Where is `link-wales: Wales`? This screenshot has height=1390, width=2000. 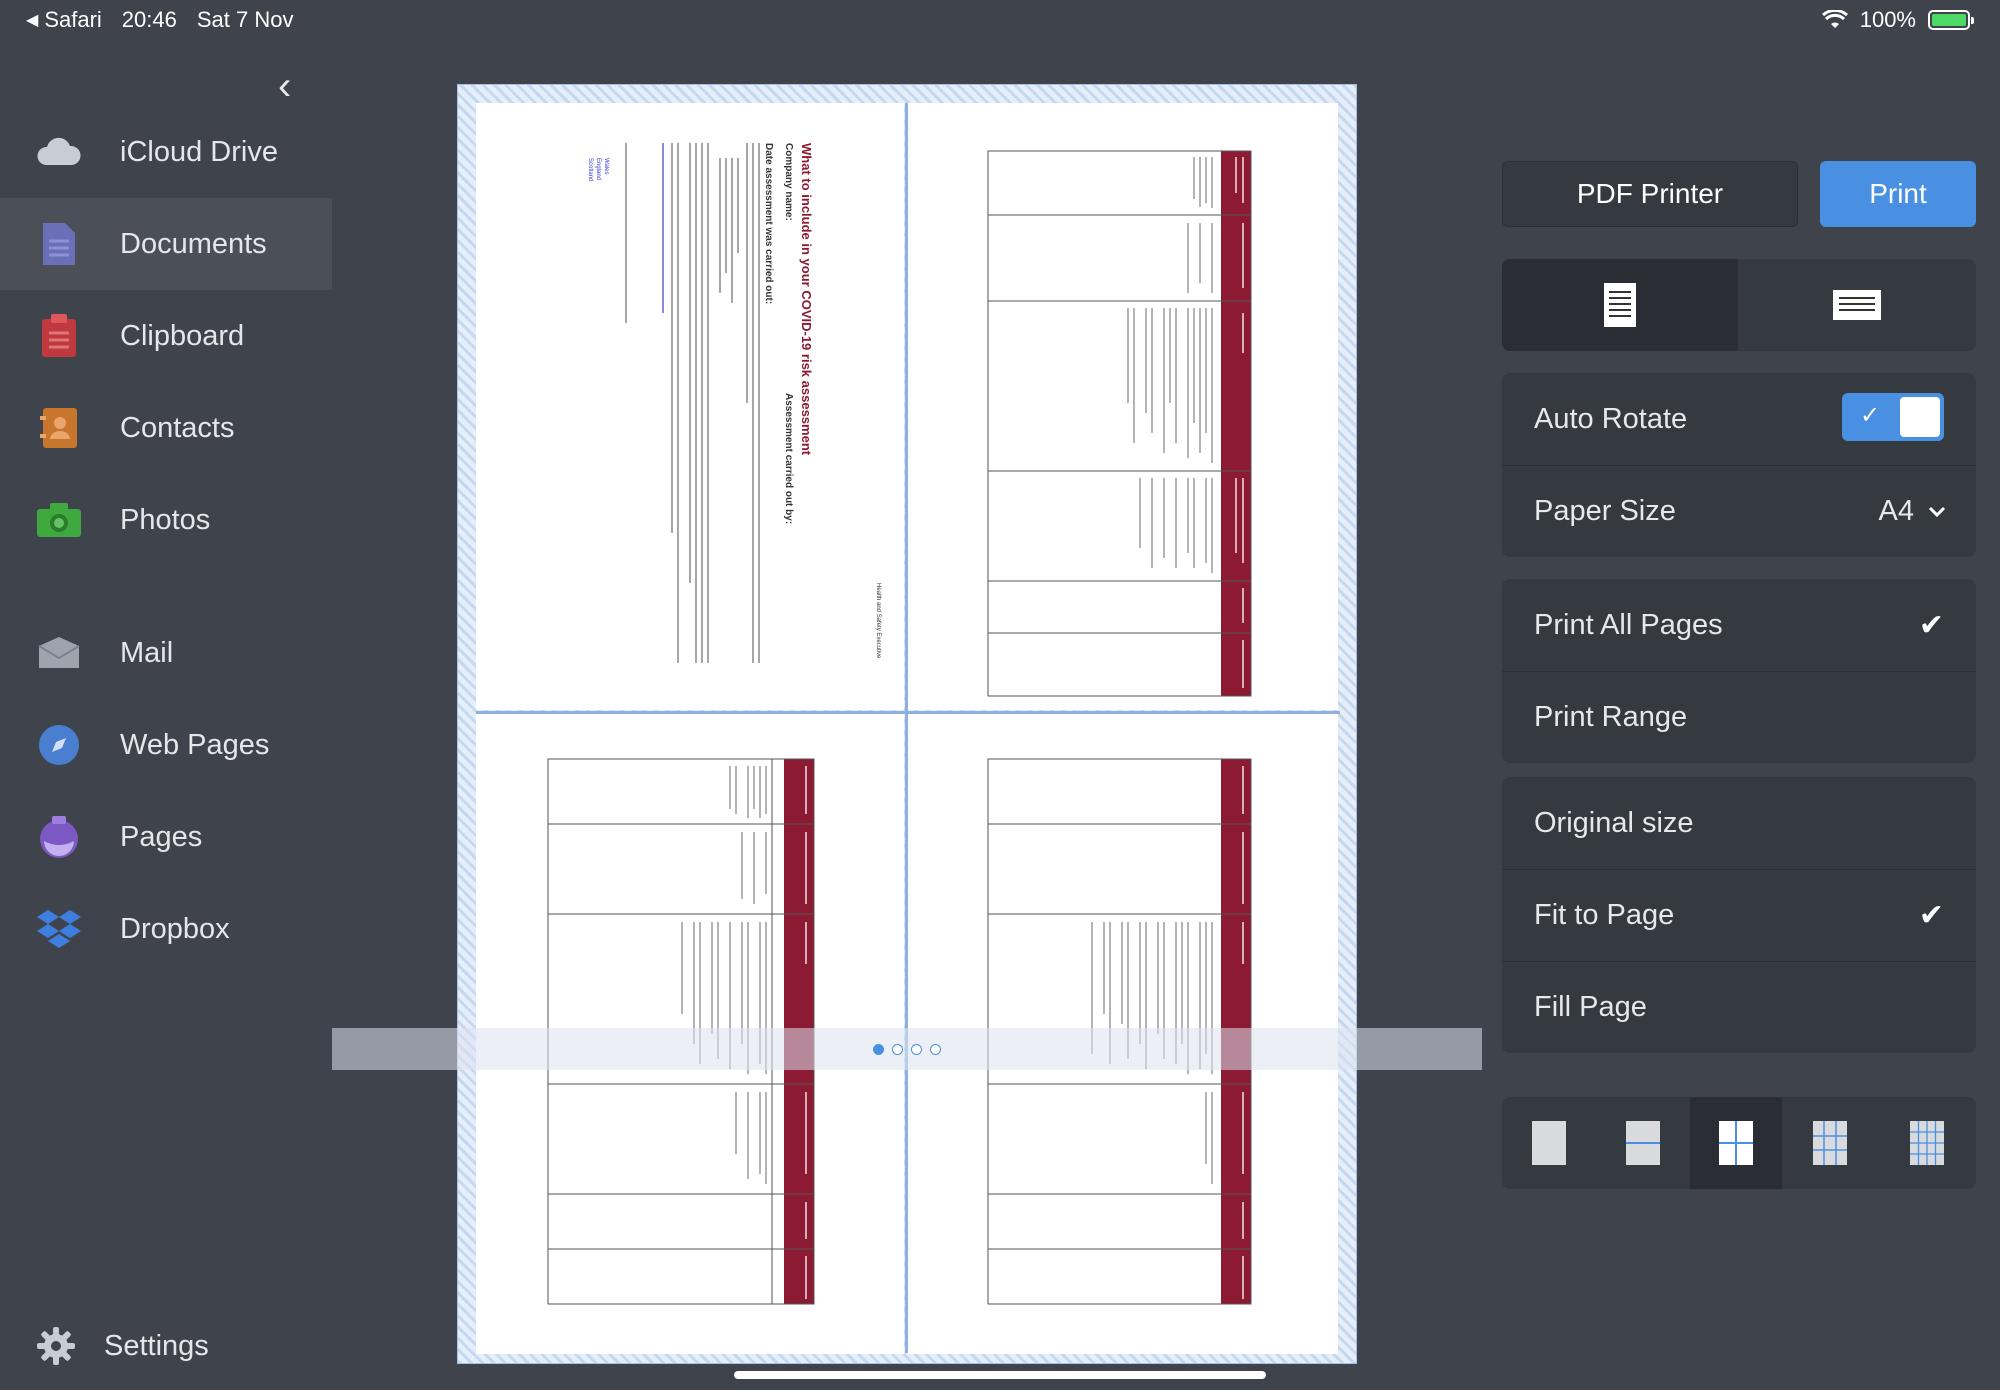 link-wales: Wales is located at coordinates (606, 166).